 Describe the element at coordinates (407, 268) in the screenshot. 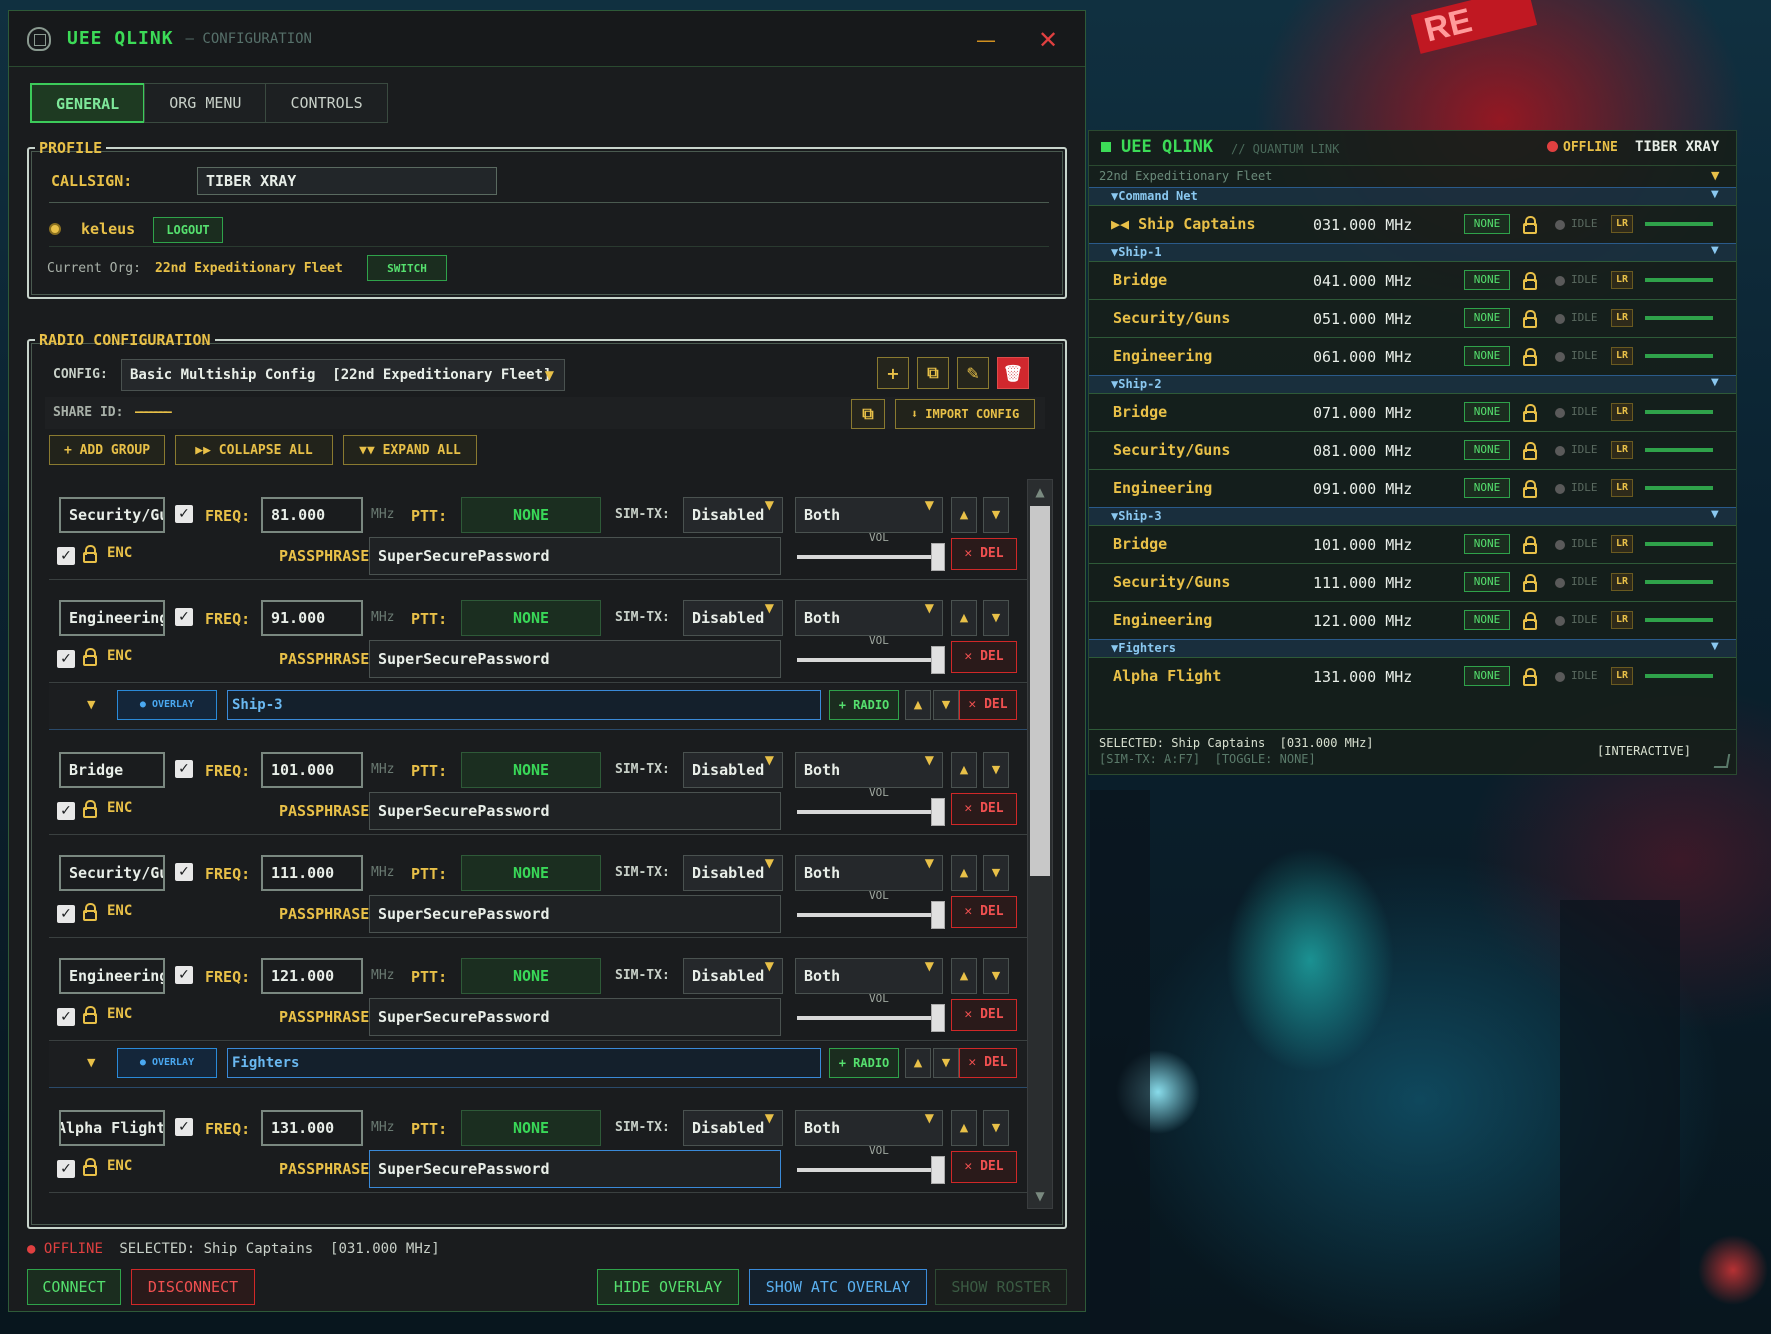

I see `switch-org-button: SWITCH` at that location.